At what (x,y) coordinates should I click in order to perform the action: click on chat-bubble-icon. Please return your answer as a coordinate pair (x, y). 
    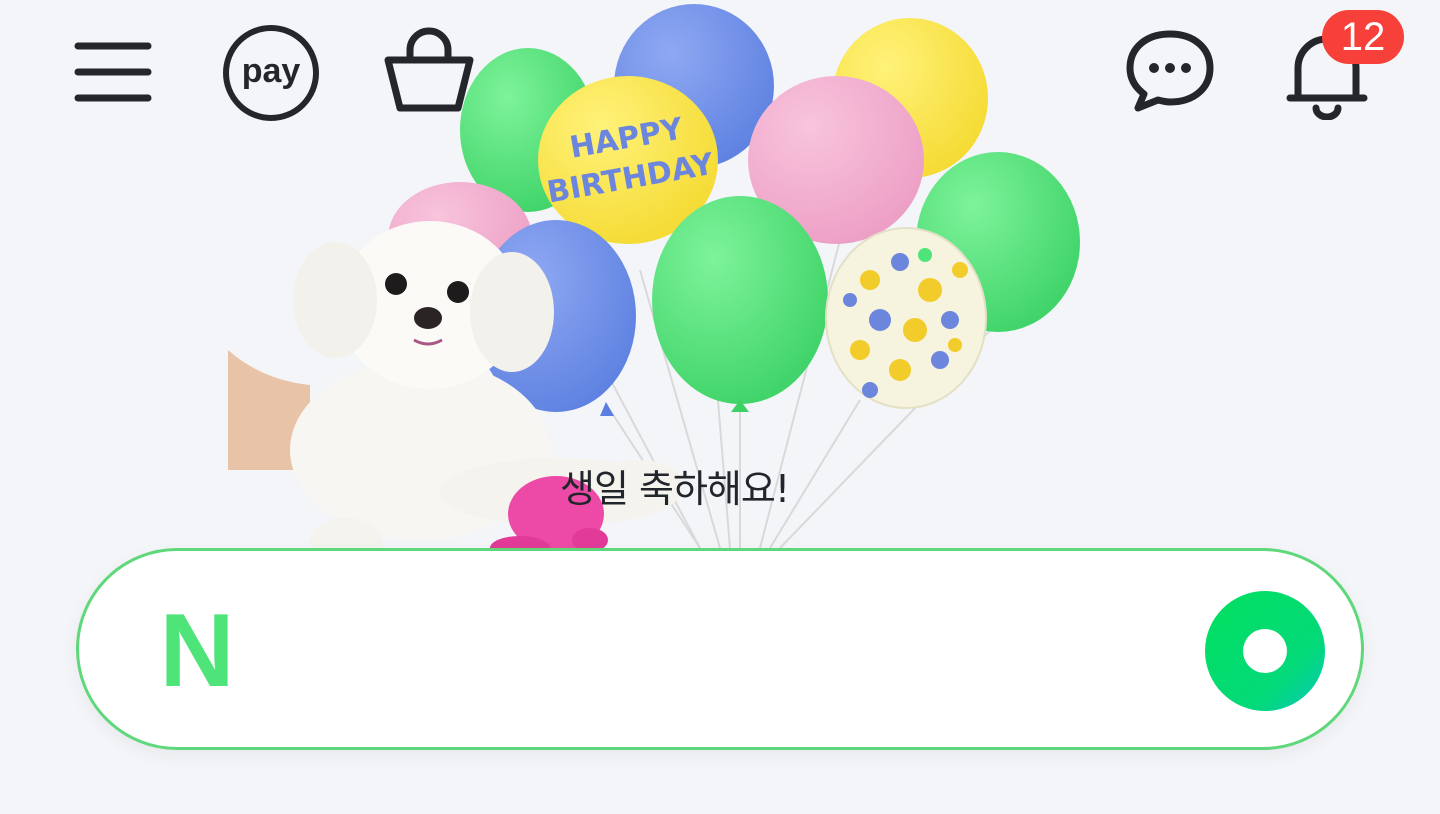
    Looking at the image, I should click on (1170, 71).